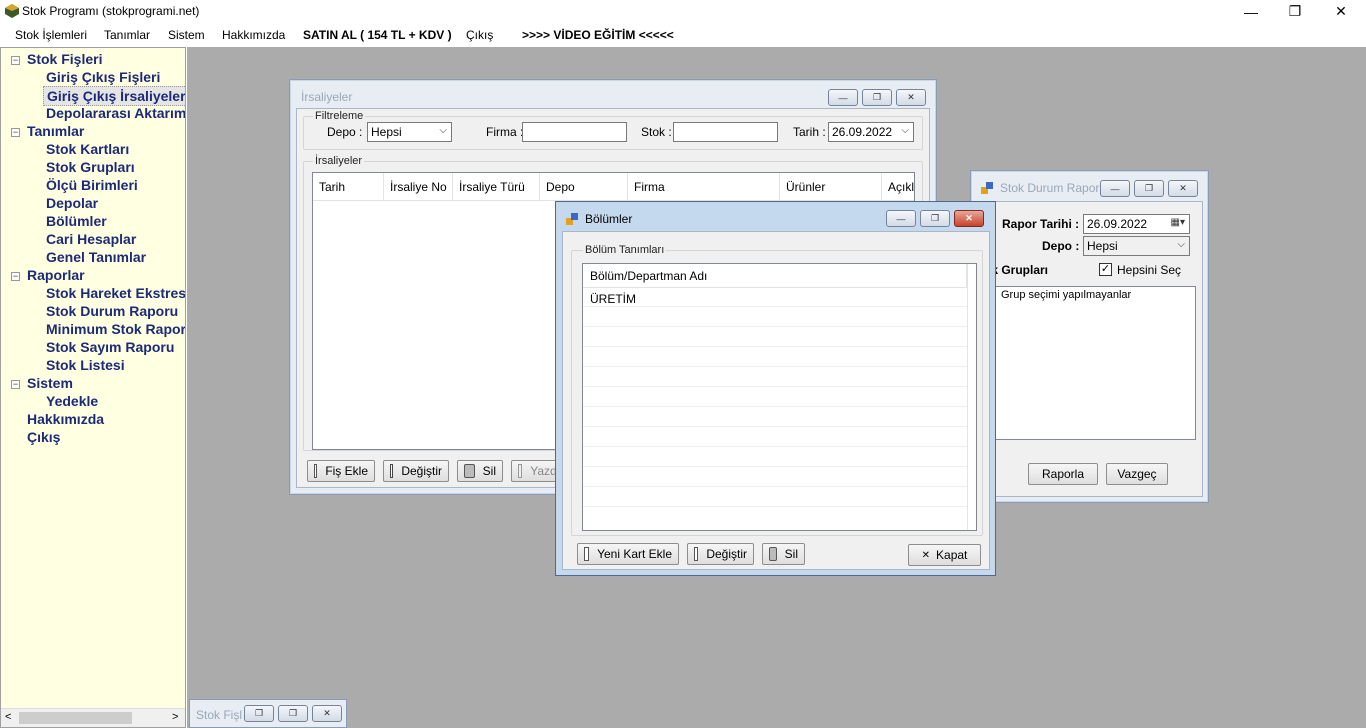 The height and width of the screenshot is (728, 1366). Describe the element at coordinates (1066, 295) in the screenshot. I see `group-item: Grup seçimi yapılmayanlar` at that location.